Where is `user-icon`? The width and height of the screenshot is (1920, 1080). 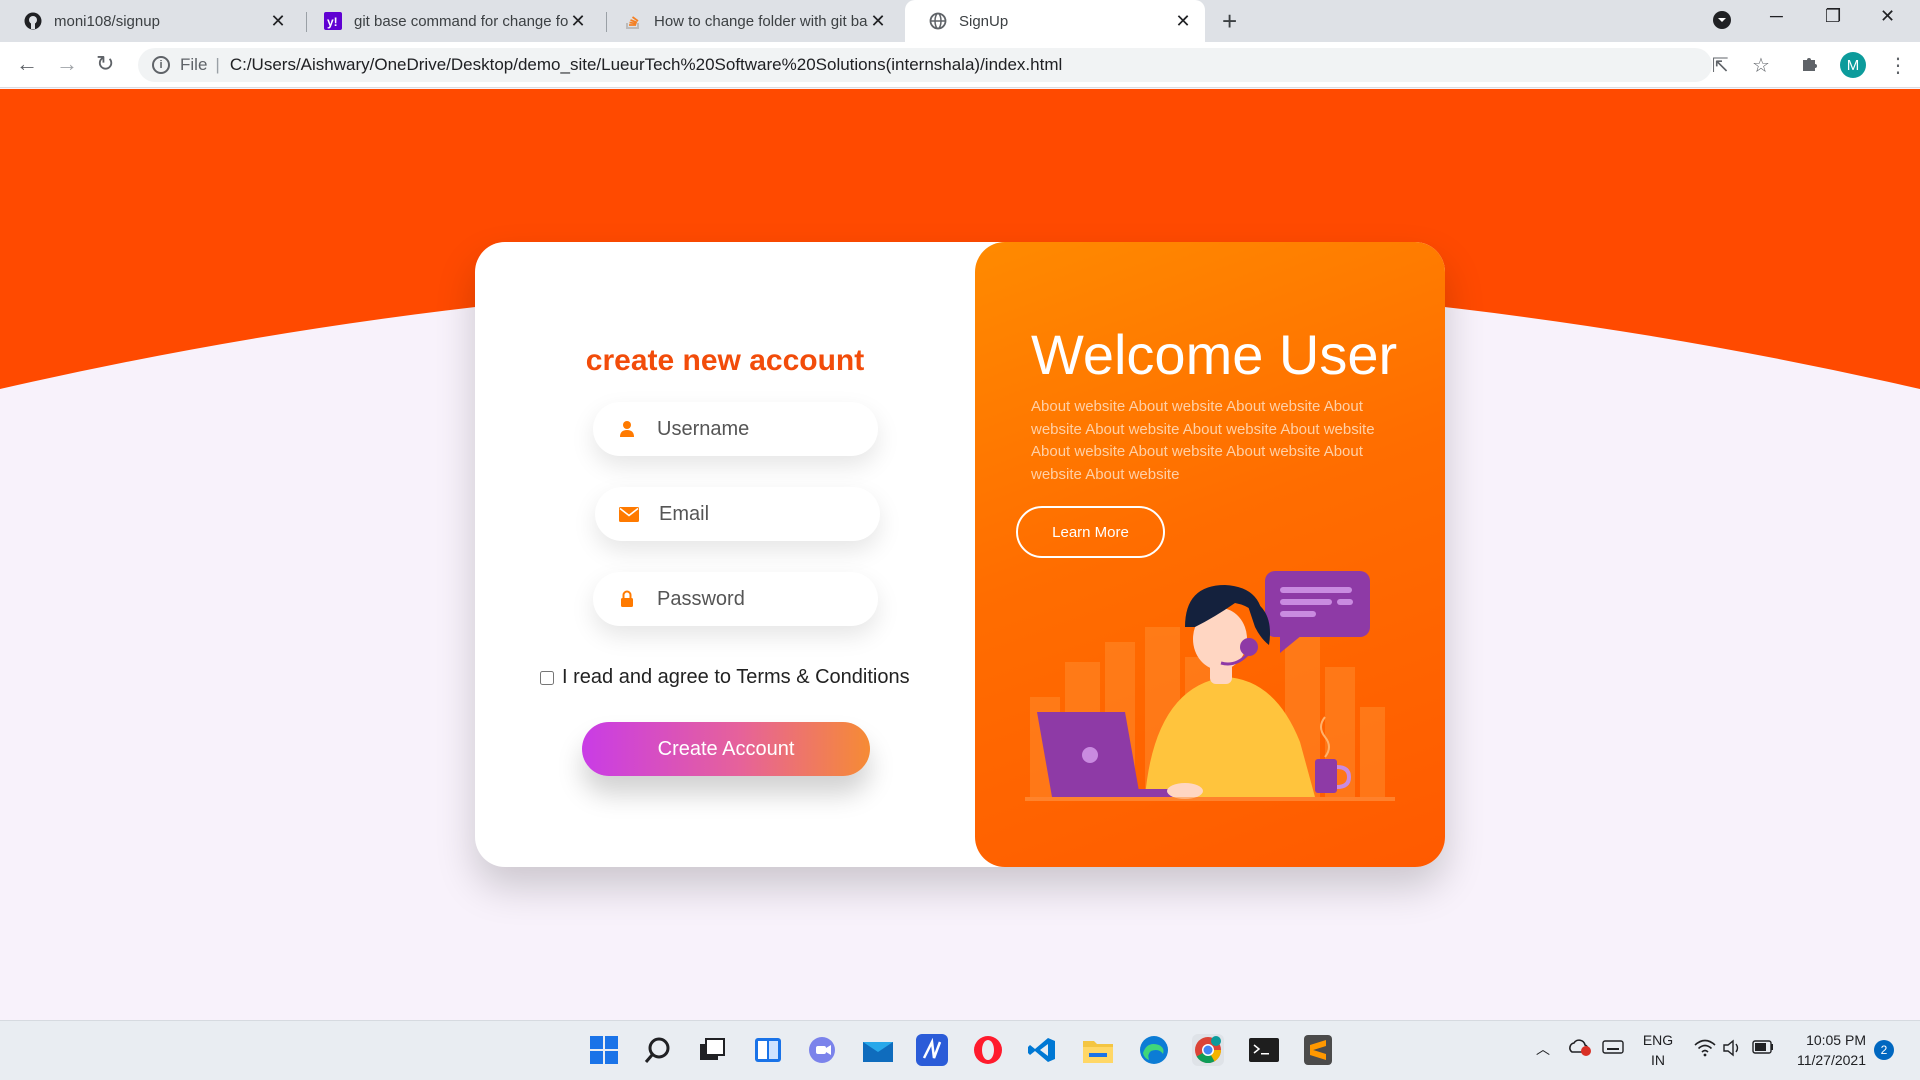 user-icon is located at coordinates (627, 429).